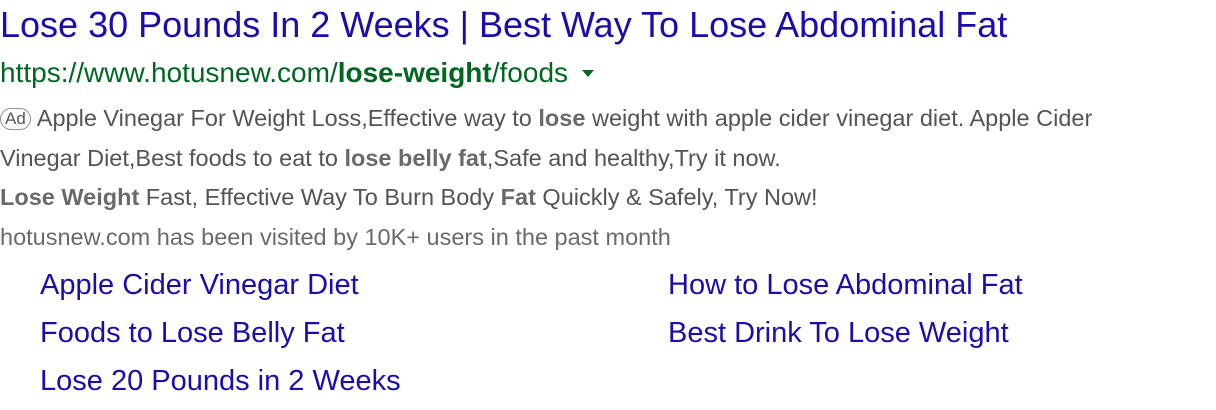 This screenshot has width=1216, height=410. What do you see at coordinates (676, 197) in the screenshot?
I see `desc-text: Quickly & Safely, Try Now!` at bounding box center [676, 197].